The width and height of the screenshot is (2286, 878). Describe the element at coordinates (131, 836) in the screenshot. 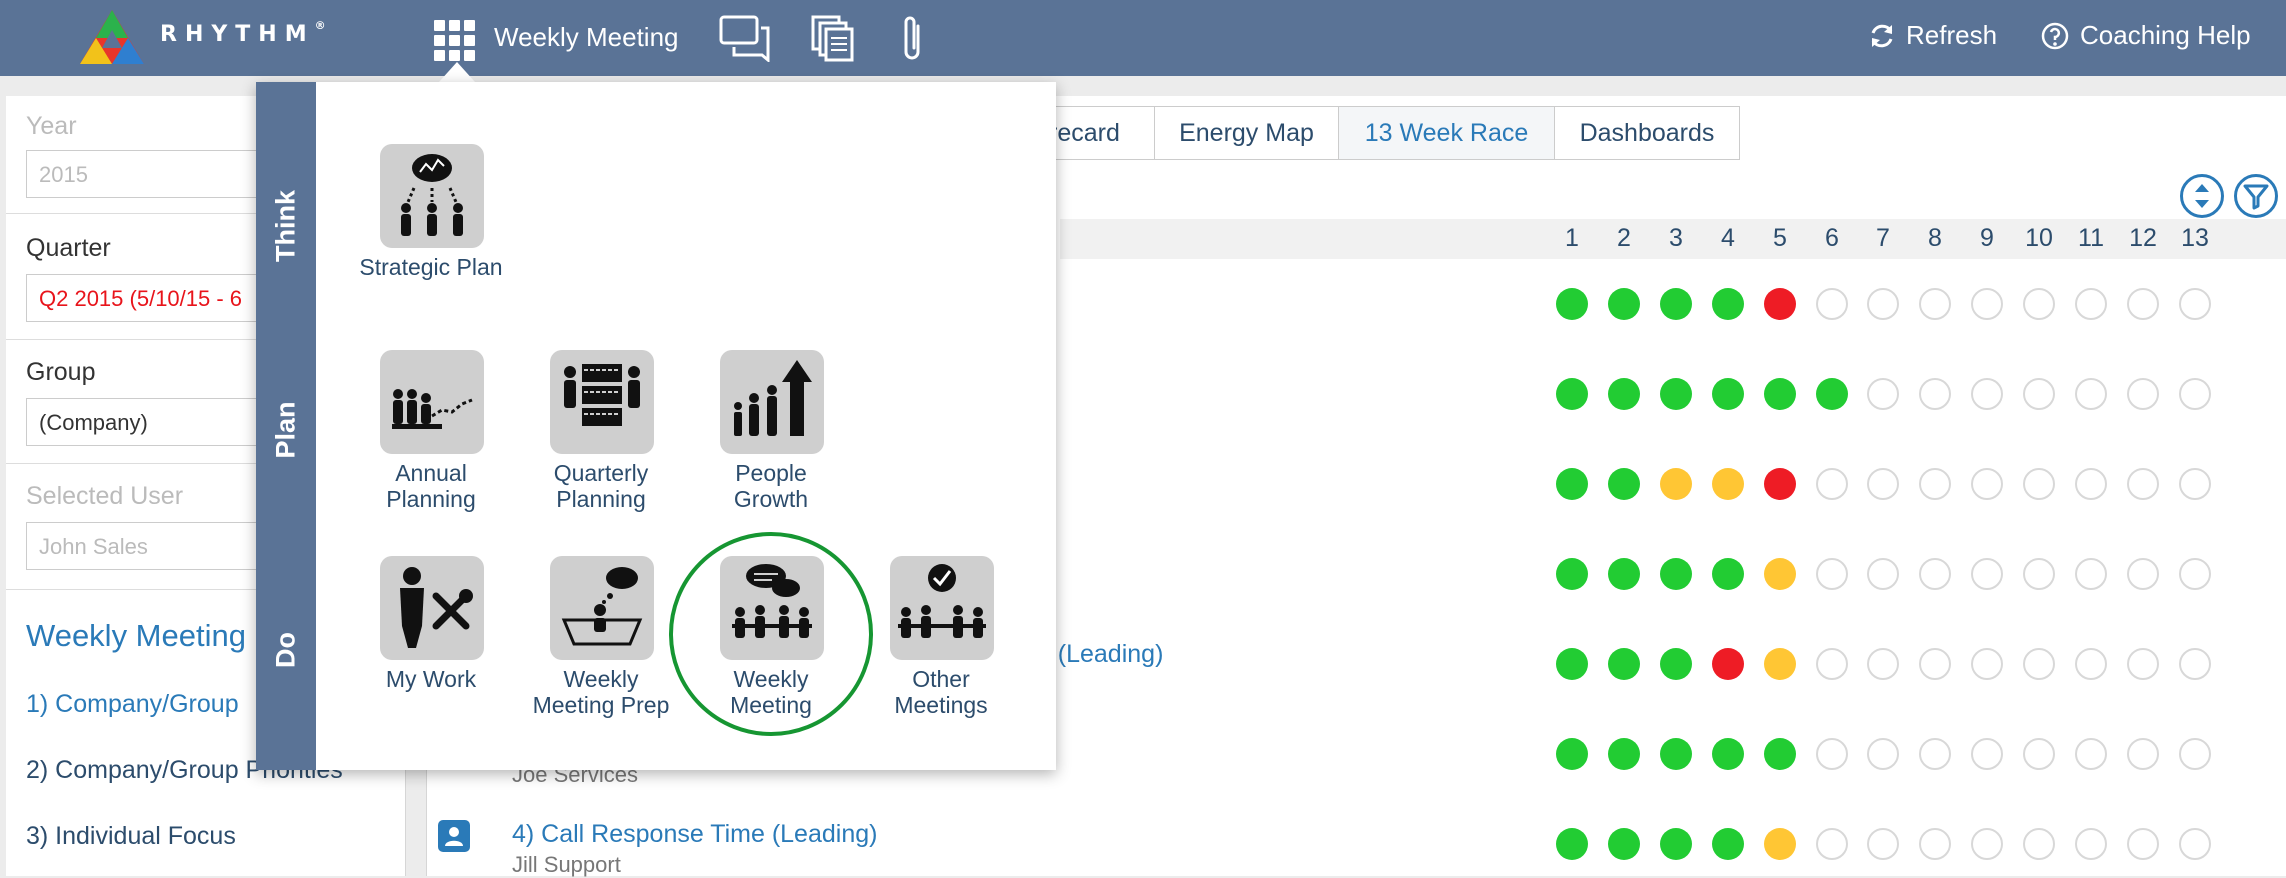

I see `nav-item-individual-focus: 3) Individual Focus` at that location.